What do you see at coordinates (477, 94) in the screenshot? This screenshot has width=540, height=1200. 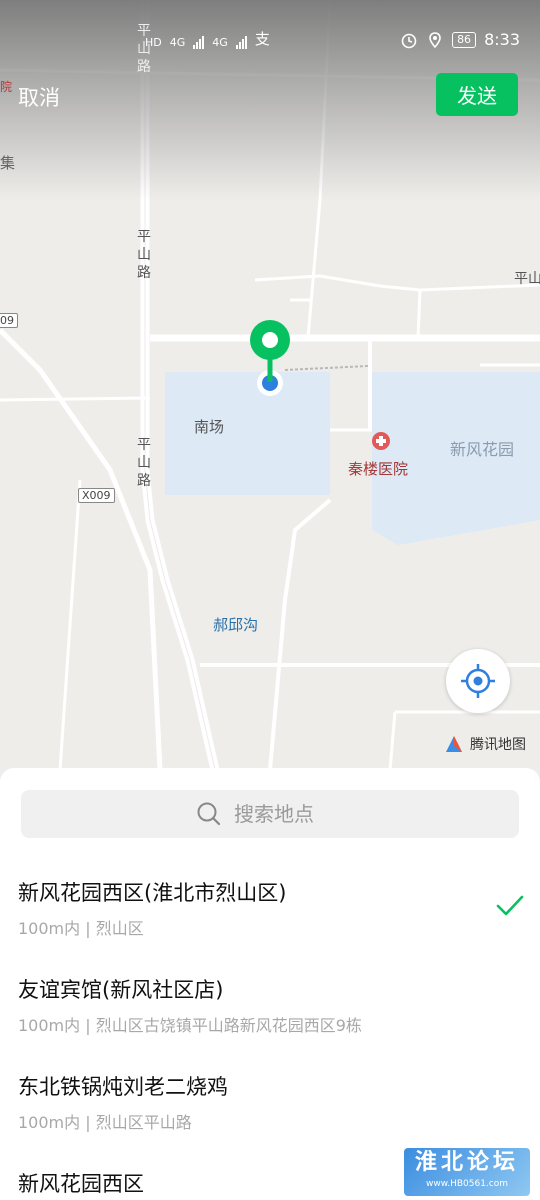 I see `send-button: 发送` at bounding box center [477, 94].